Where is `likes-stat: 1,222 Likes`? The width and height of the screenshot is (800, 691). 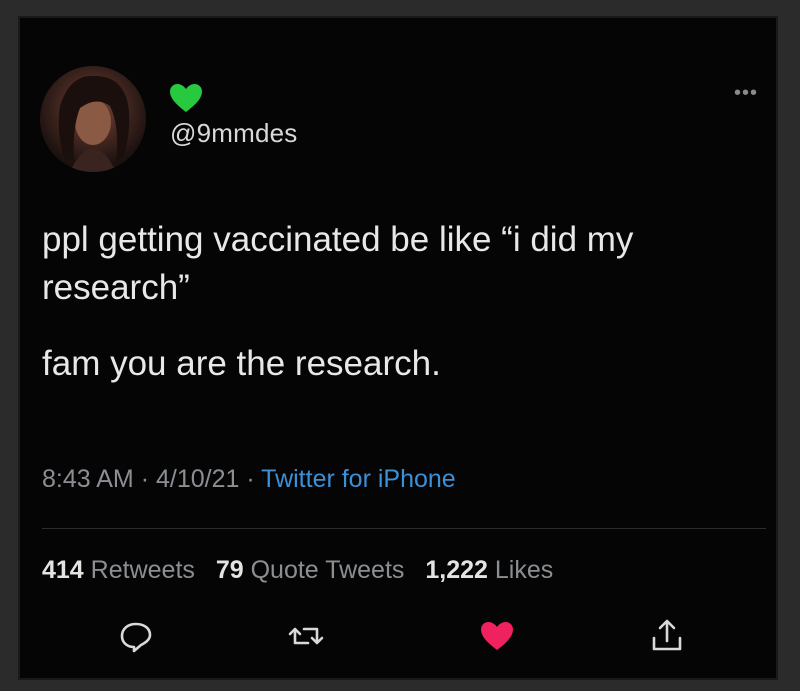 likes-stat: 1,222 Likes is located at coordinates (489, 570).